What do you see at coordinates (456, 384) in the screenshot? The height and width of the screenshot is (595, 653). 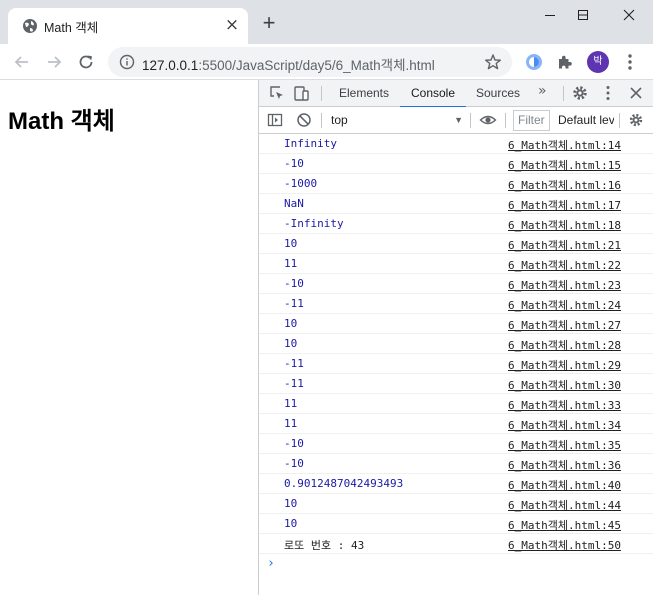 I see `console-row: -11 6_Math객체.html:30` at bounding box center [456, 384].